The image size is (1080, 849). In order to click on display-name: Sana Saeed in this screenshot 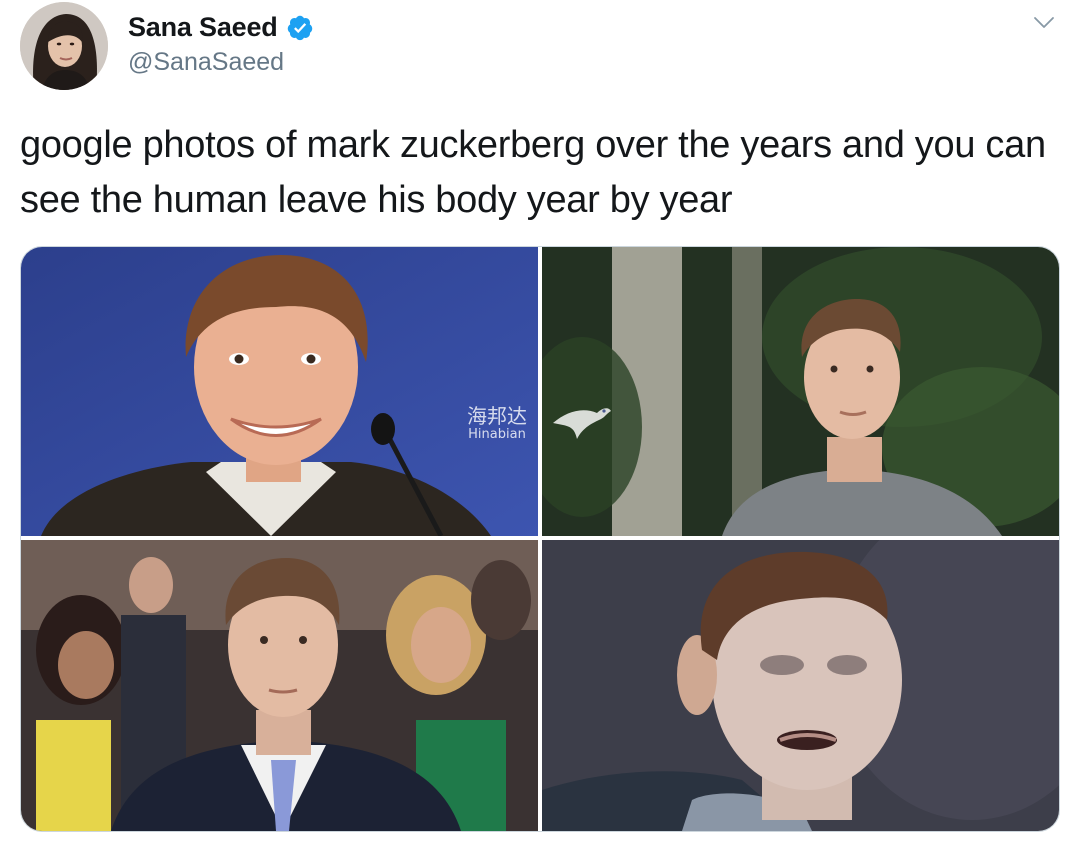, I will do `click(203, 27)`.